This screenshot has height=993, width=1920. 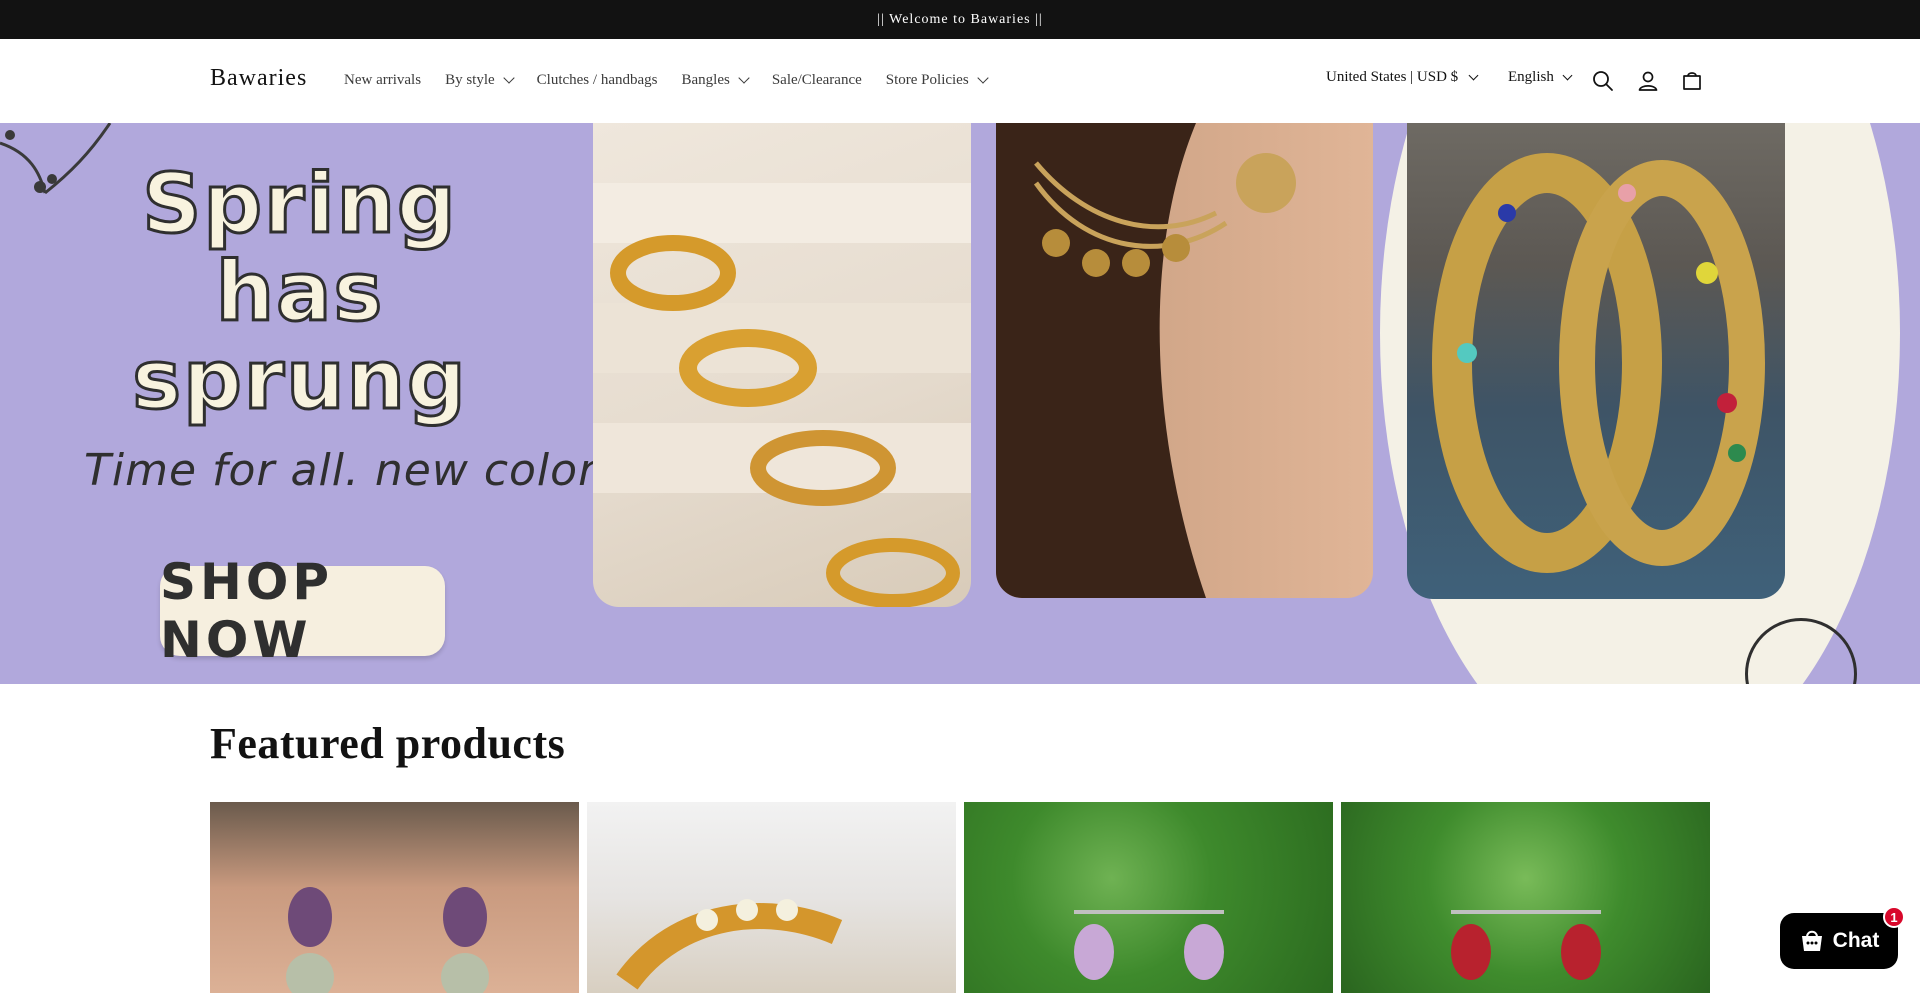 I want to click on nav-label: By style, so click(x=470, y=79).